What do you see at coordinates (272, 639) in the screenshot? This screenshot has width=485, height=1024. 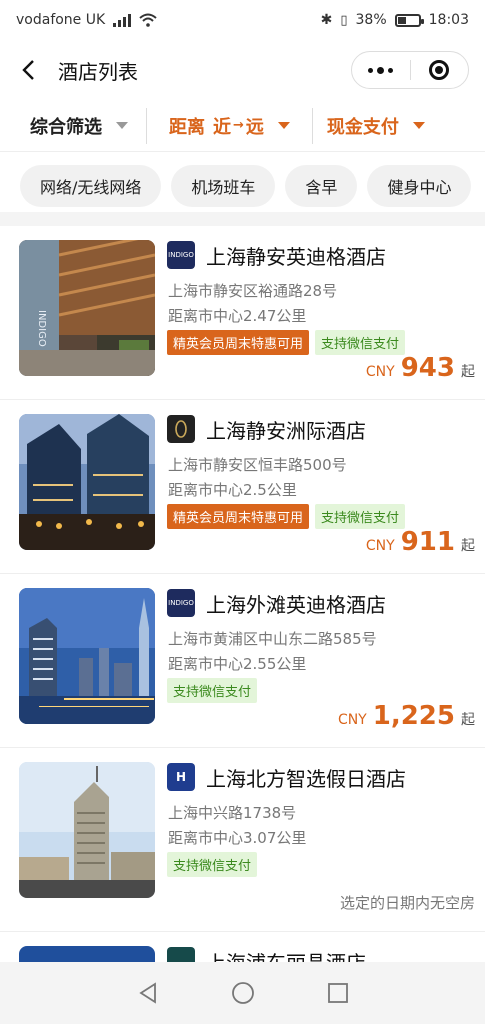 I see `hotel-address: 上海市黄浦区中山东二路585号` at bounding box center [272, 639].